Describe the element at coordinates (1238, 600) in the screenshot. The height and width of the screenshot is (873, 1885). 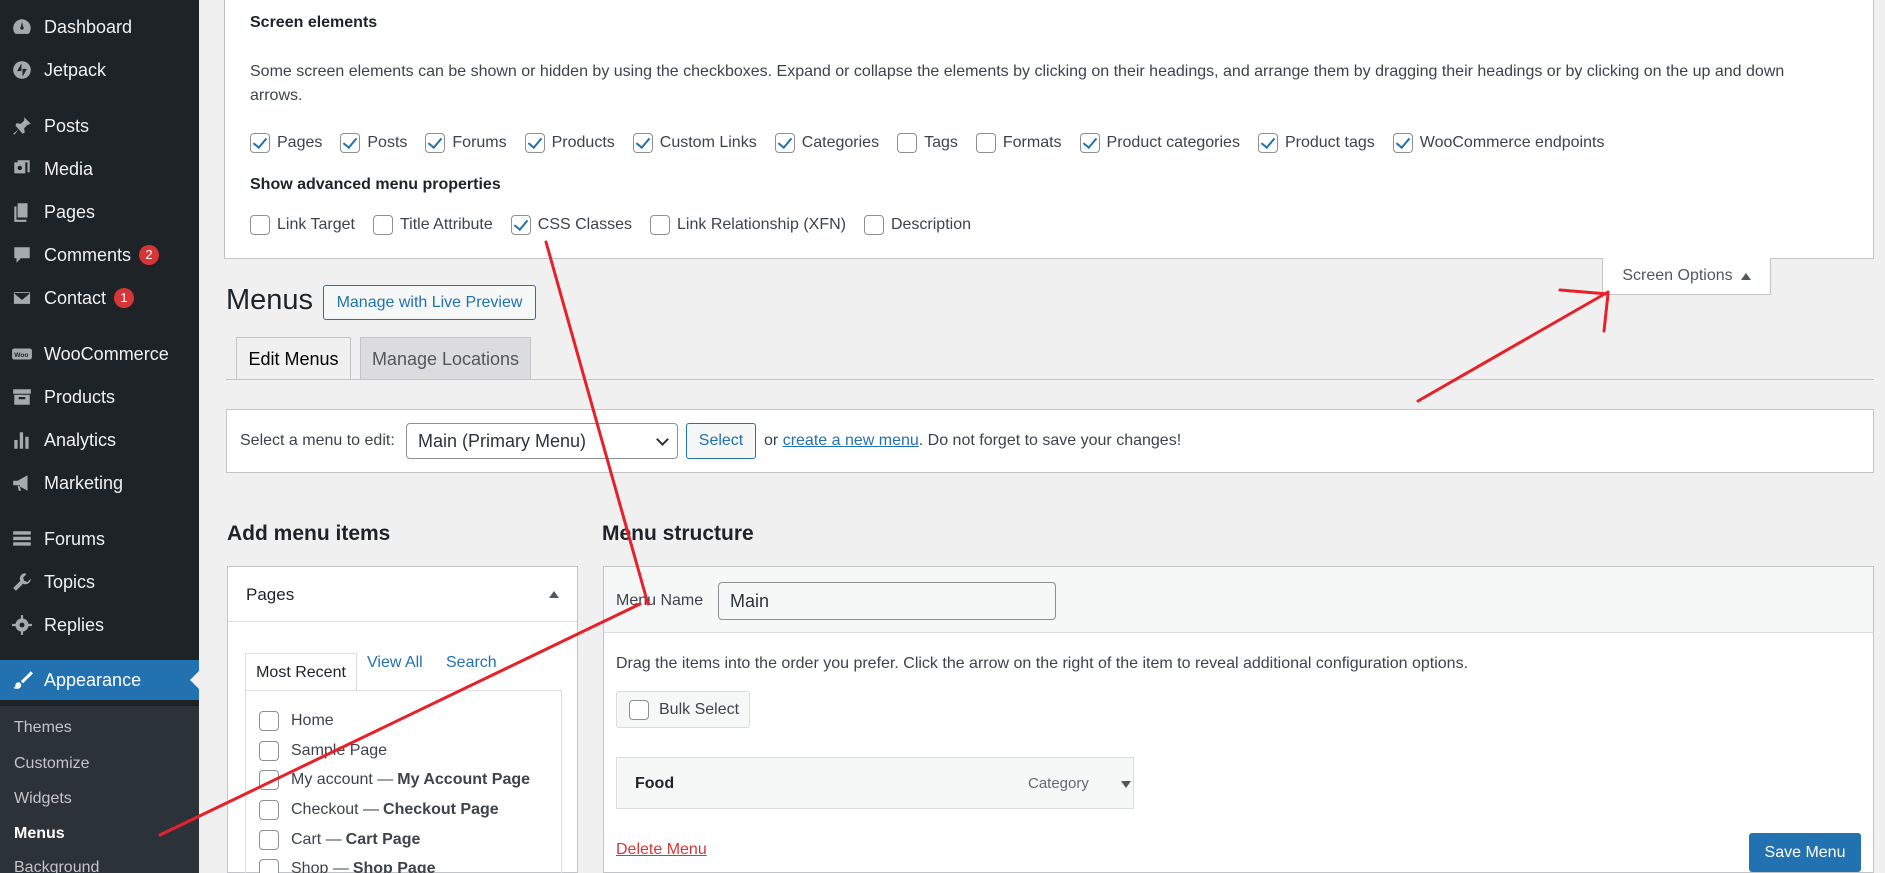
I see `menu-name-bar: Menu Name Main` at that location.